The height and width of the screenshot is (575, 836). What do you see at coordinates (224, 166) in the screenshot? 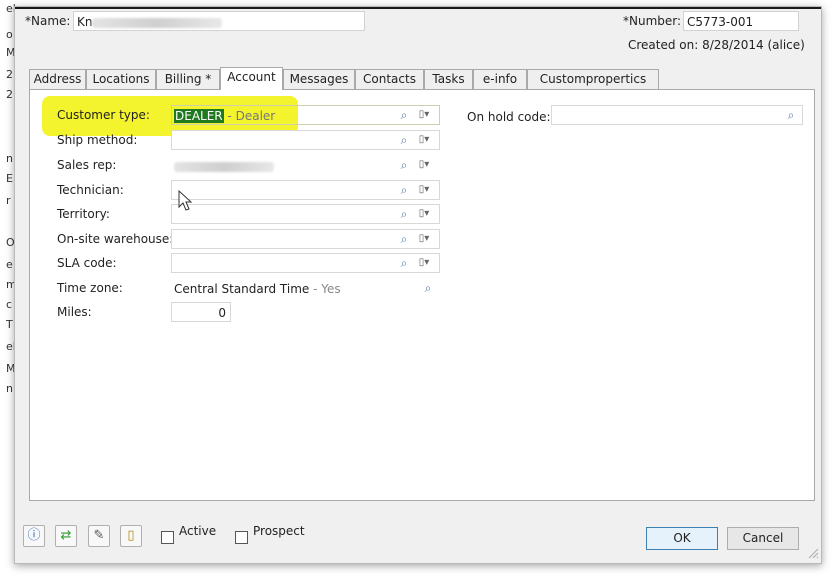
I see `redacted-sales-rep` at bounding box center [224, 166].